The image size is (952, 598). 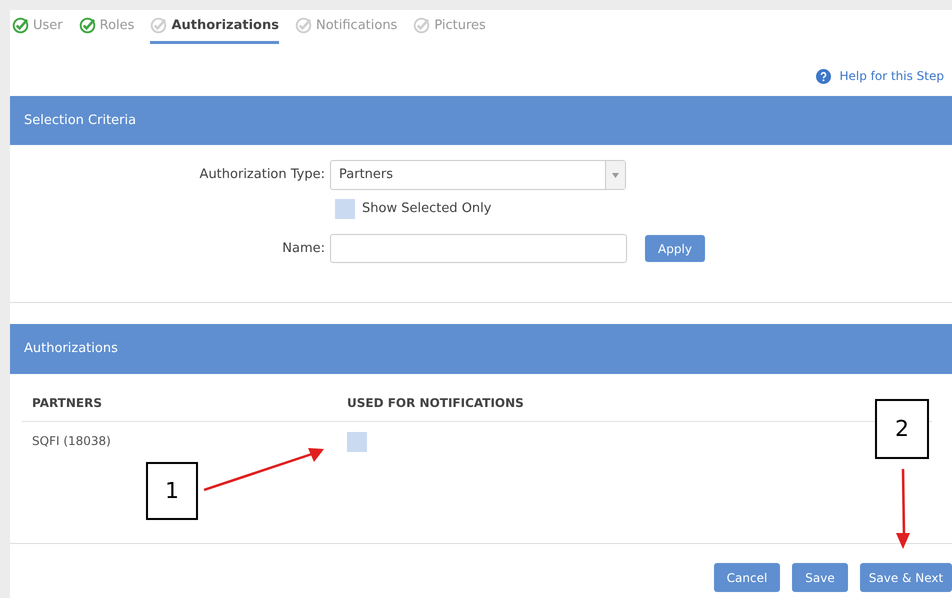 I want to click on type-dropdown: Partners, so click(x=478, y=175).